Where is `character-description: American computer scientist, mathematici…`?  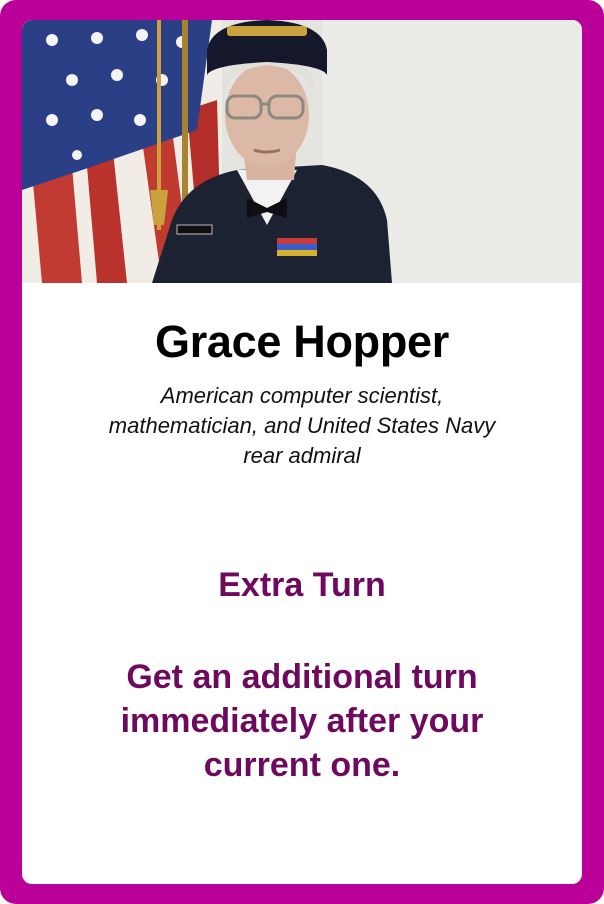
character-description: American computer scientist, mathematici… is located at coordinates (302, 425).